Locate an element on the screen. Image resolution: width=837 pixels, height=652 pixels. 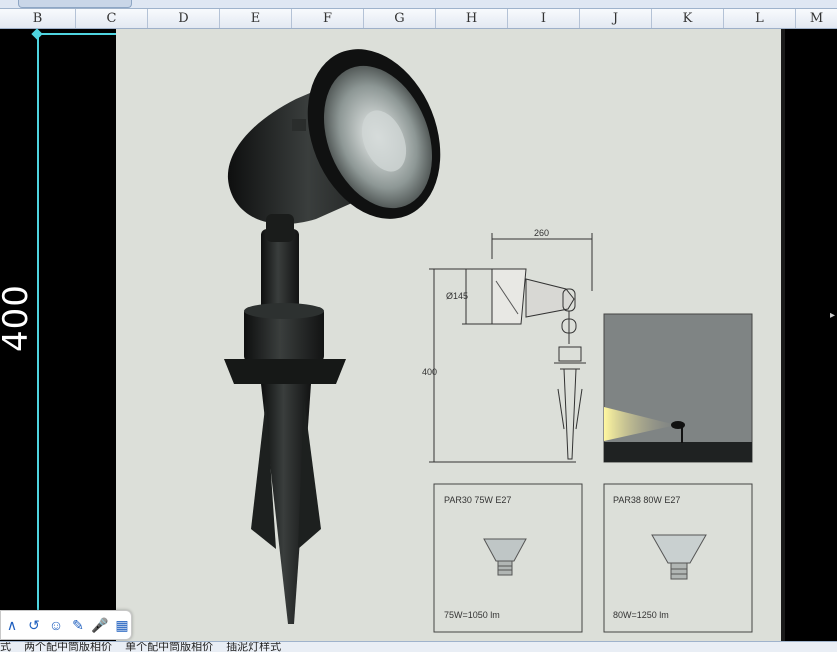
height-dimension-label: 400 is located at coordinates (430, 372).